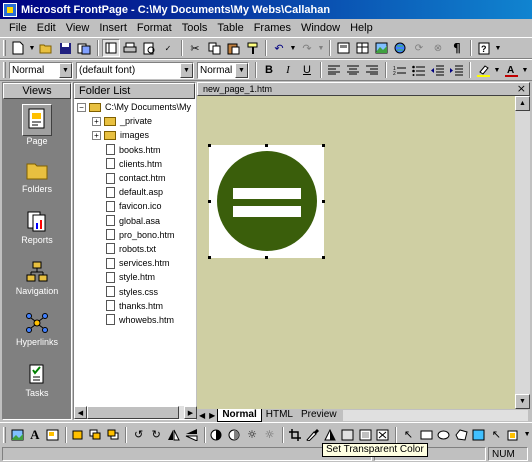 The height and width of the screenshot is (462, 532). Describe the element at coordinates (37, 328) in the screenshot. I see `view-hyperlinks: Hyperlinks` at that location.